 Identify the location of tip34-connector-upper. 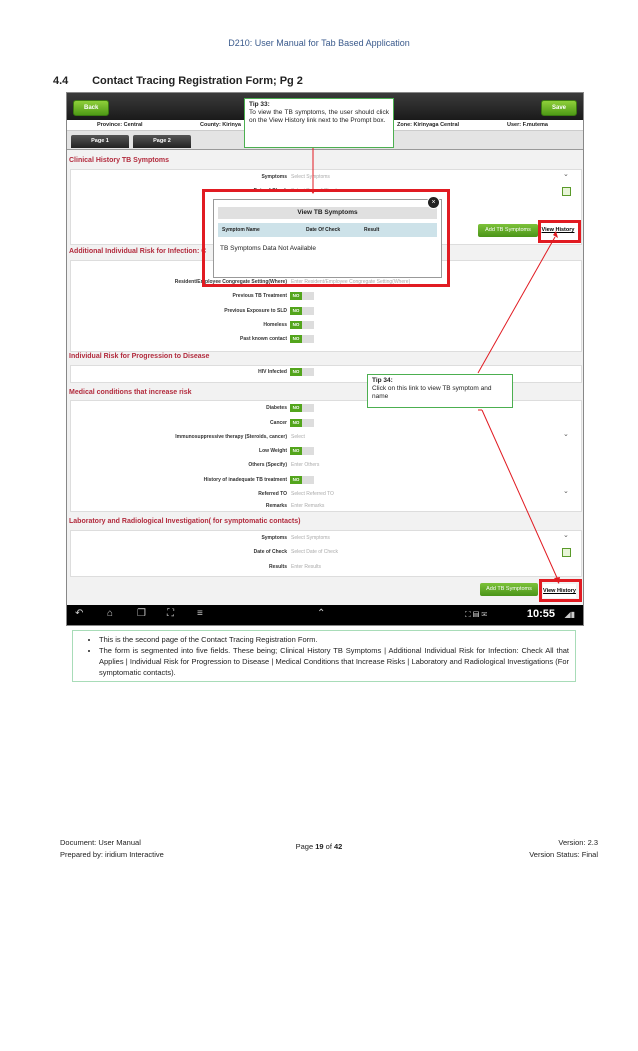
(516, 305).